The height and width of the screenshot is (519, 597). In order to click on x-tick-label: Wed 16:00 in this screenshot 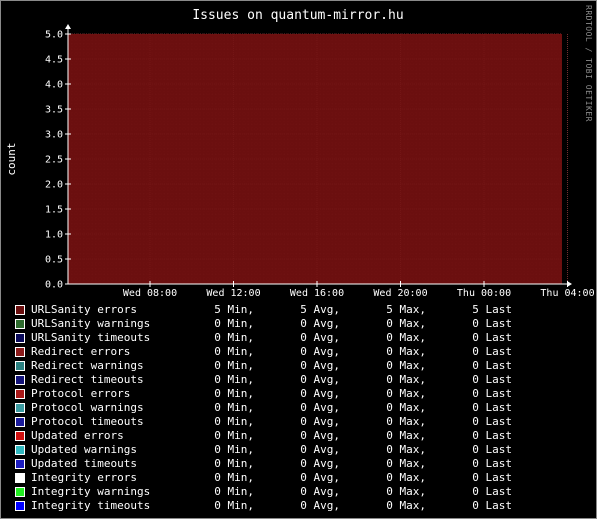, I will do `click(317, 293)`.